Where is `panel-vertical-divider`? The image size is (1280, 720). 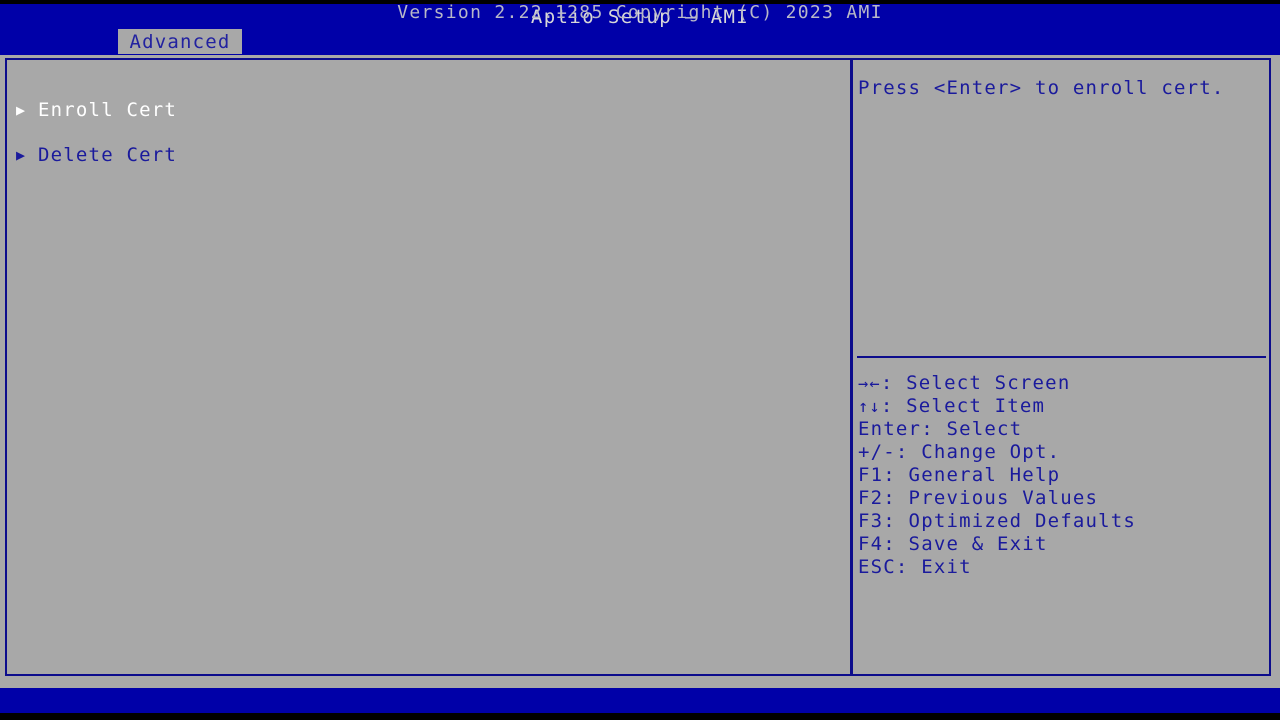 panel-vertical-divider is located at coordinates (851, 367).